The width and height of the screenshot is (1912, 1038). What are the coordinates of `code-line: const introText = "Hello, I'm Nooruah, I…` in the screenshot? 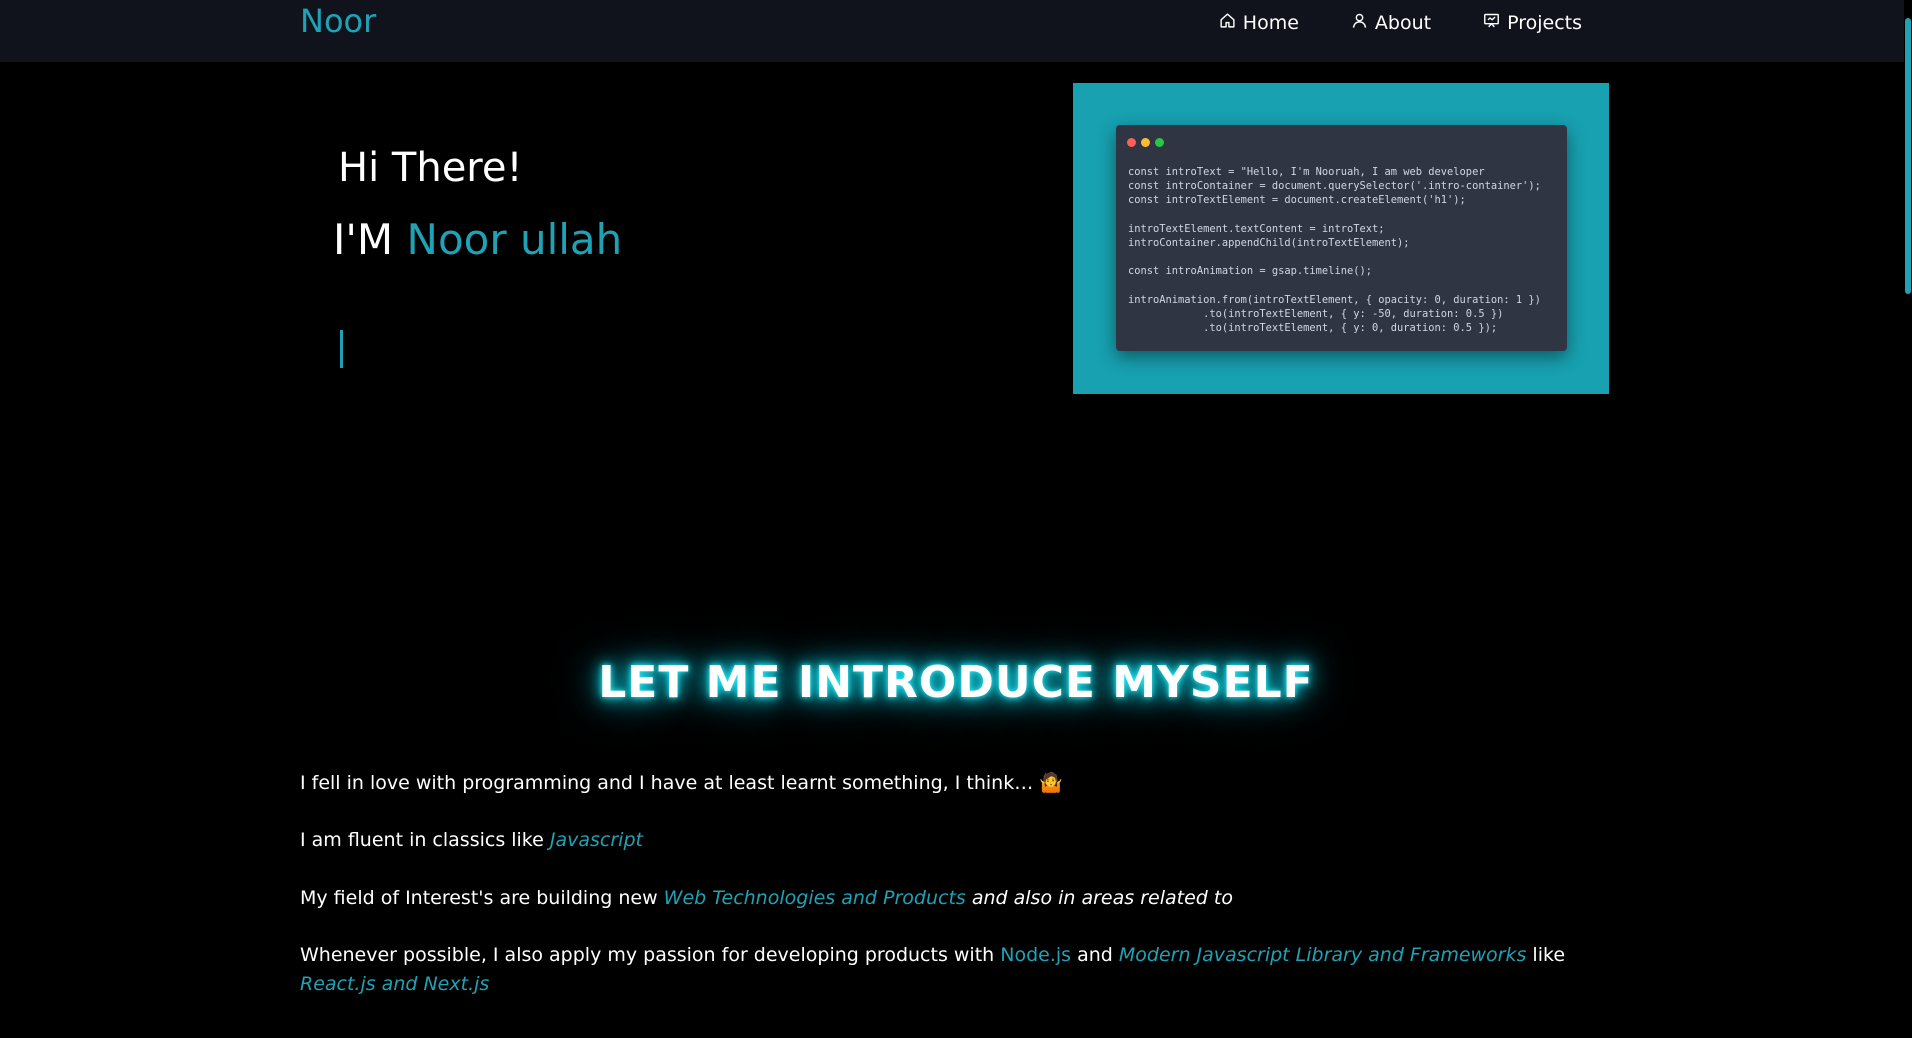 It's located at (1306, 172).